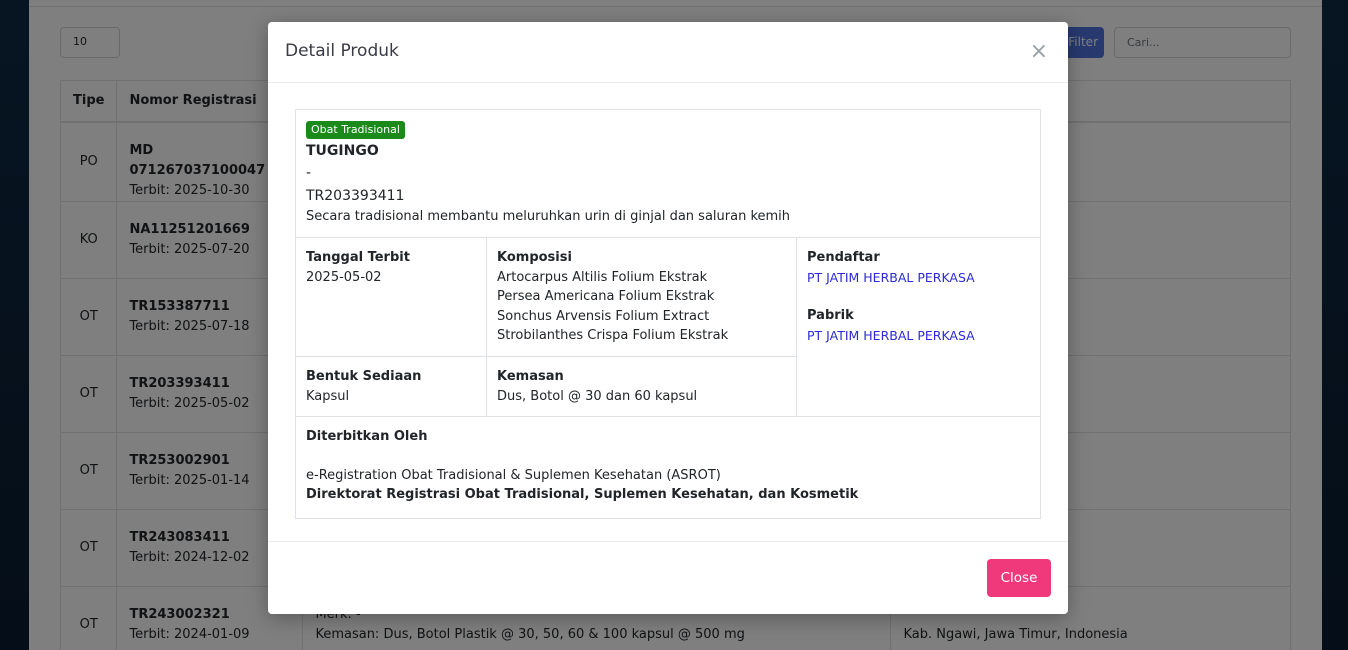 The image size is (1348, 650). Describe the element at coordinates (830, 315) in the screenshot. I see `pabrik-label: Pabrik` at that location.